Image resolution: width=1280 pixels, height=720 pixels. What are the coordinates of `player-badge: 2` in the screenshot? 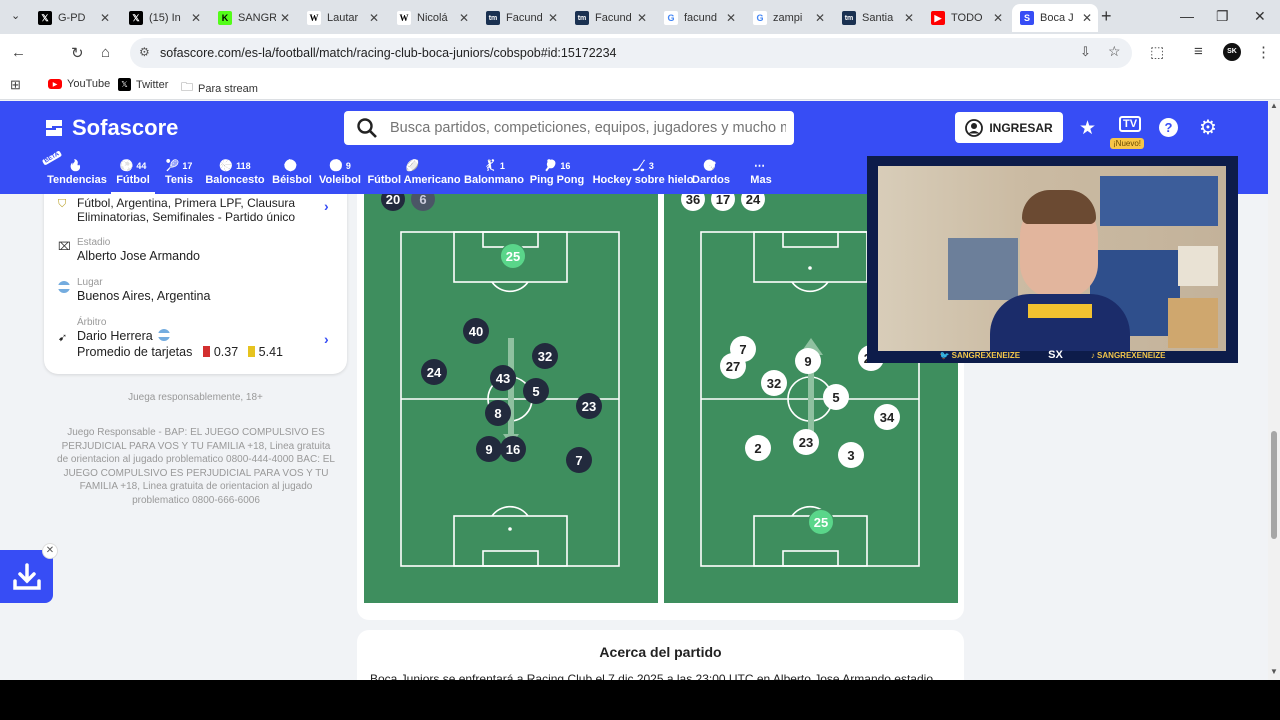 It's located at (758, 448).